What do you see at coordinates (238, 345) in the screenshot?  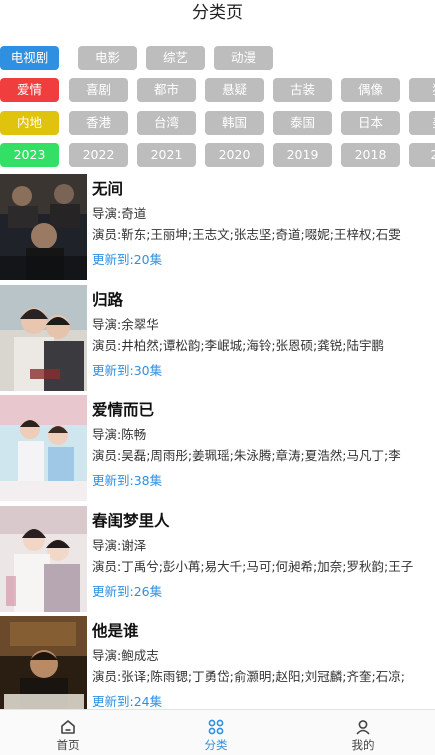 I see `drama-actors: 演员:井柏然;谭松韵;李岷城;海铃;张恩硕;龚锐;陆宇鹏` at bounding box center [238, 345].